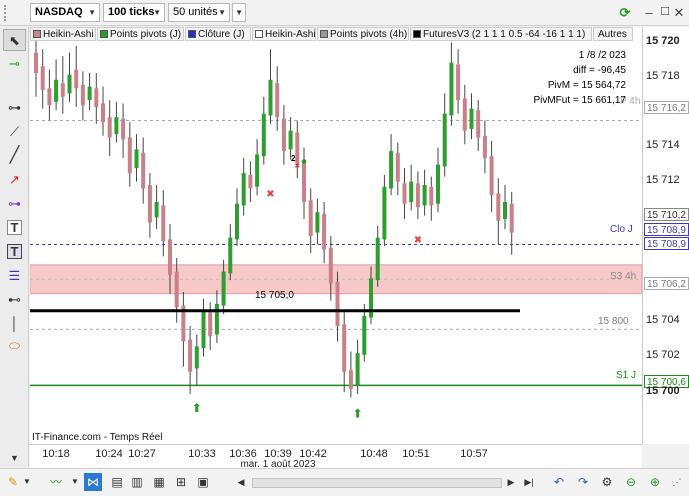 Image resolution: width=689 pixels, height=496 pixels. I want to click on refresh-icon: ⟳, so click(625, 12).